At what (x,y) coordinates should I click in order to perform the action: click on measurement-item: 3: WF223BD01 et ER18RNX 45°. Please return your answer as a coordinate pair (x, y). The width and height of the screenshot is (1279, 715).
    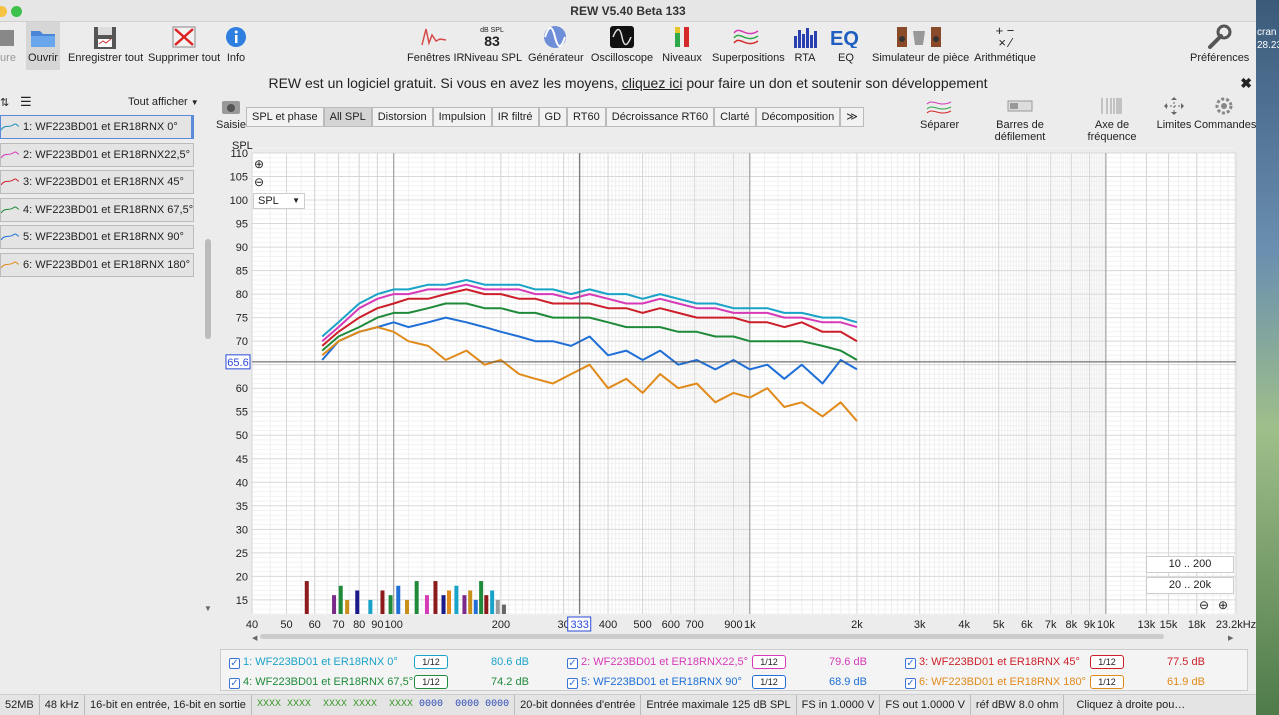
    Looking at the image, I should click on (97, 182).